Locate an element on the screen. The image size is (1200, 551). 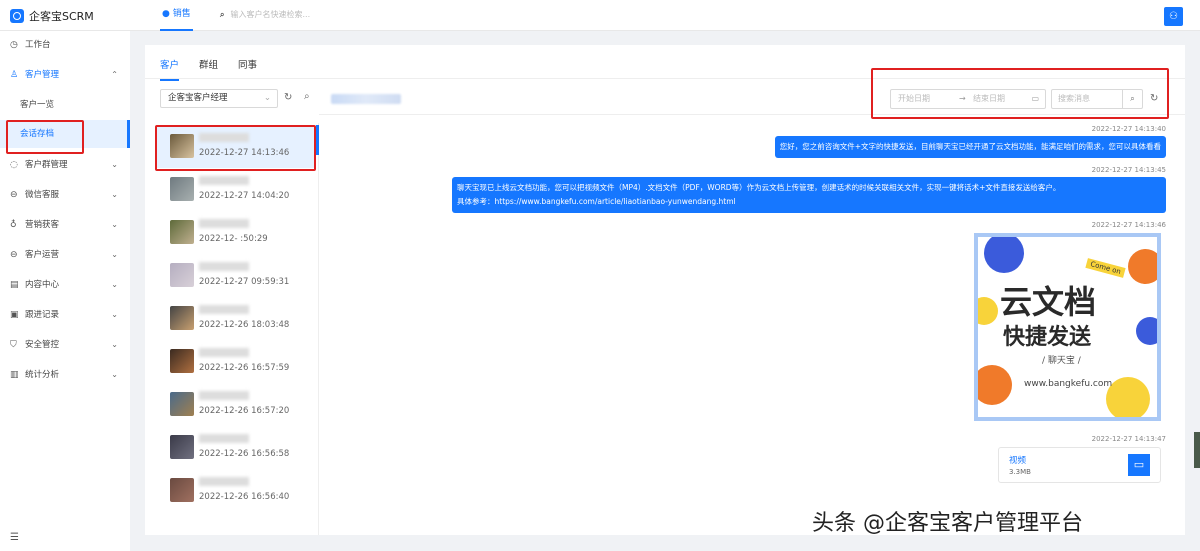
customer-icon: ♙ is located at coordinates (14, 75).